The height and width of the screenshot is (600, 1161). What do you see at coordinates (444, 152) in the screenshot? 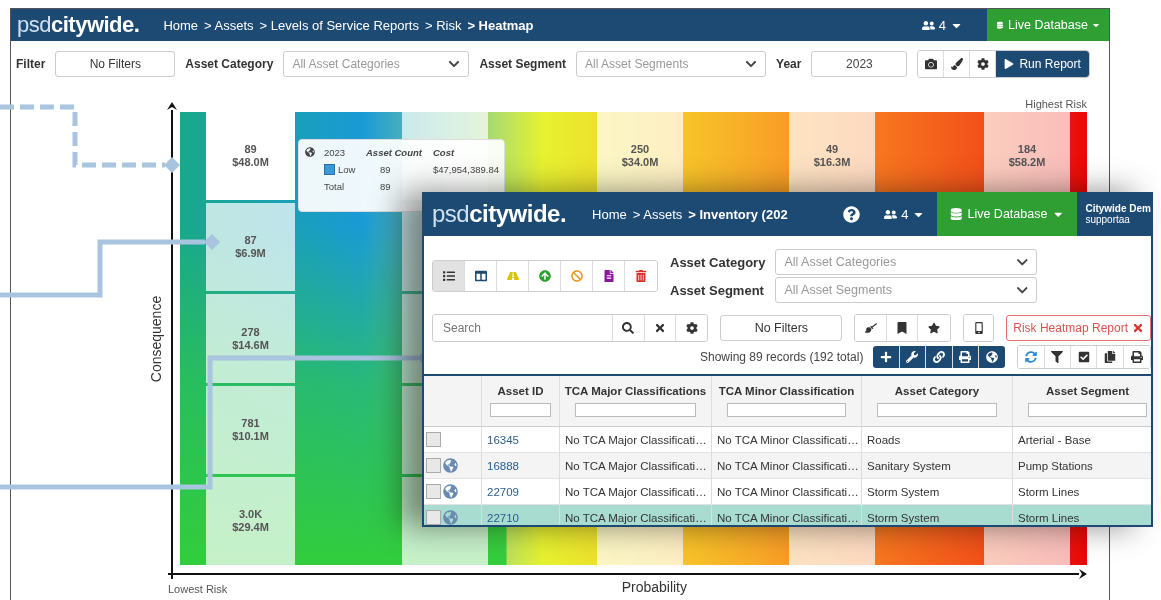
I see `tooltip-heading: Cost` at bounding box center [444, 152].